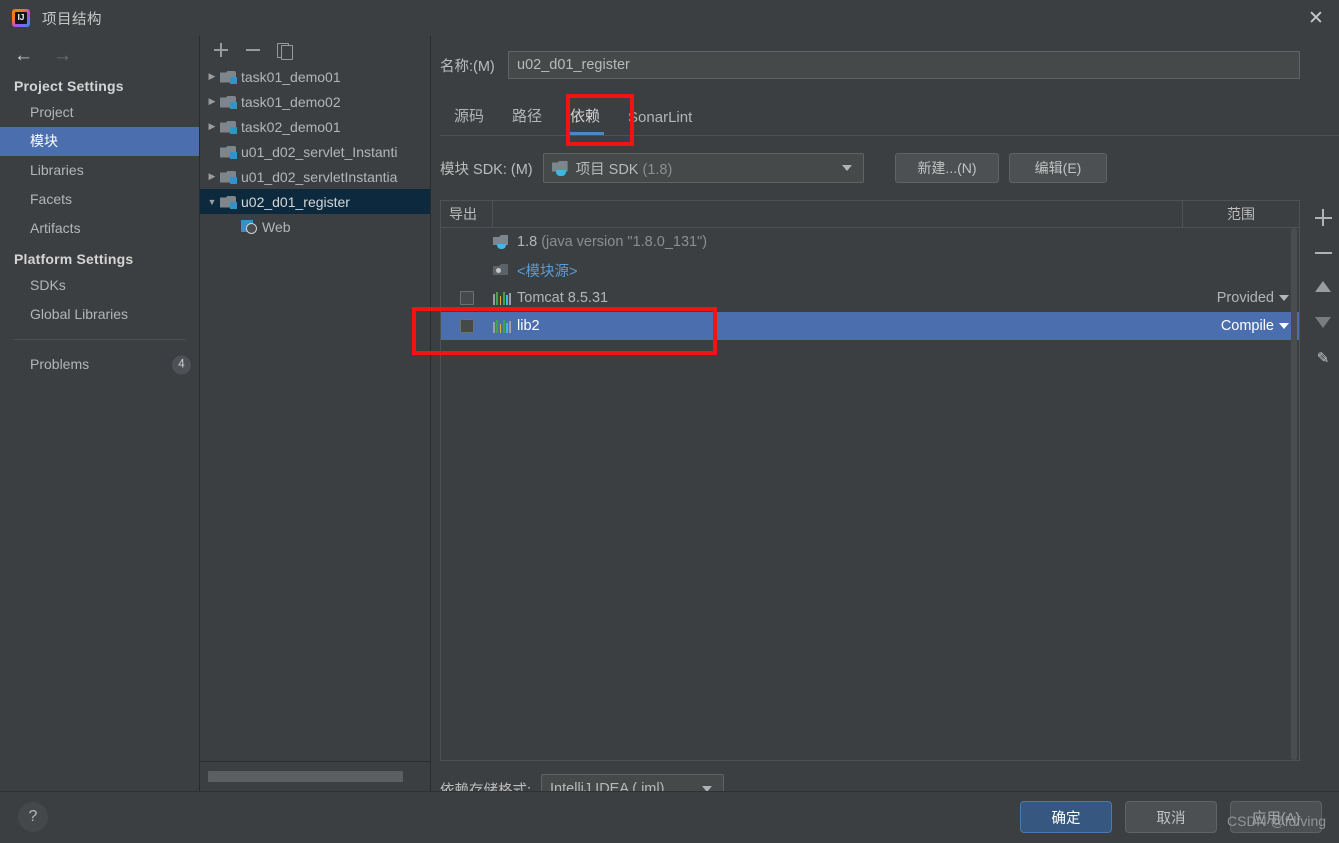  Describe the element at coordinates (1058, 168) in the screenshot. I see `edit-sdk-button: 编辑(E)` at that location.